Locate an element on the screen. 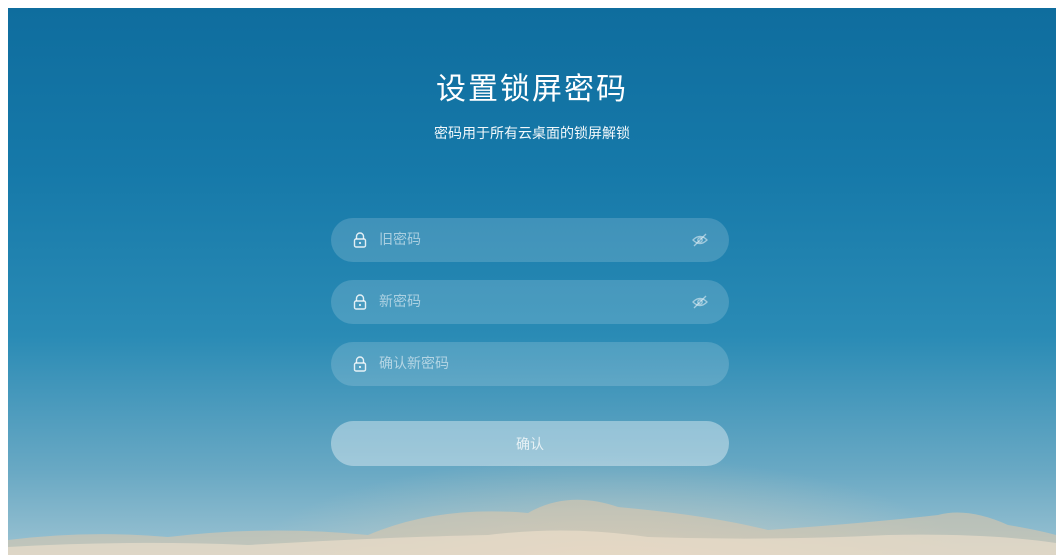  old-password-input is located at coordinates (534, 240).